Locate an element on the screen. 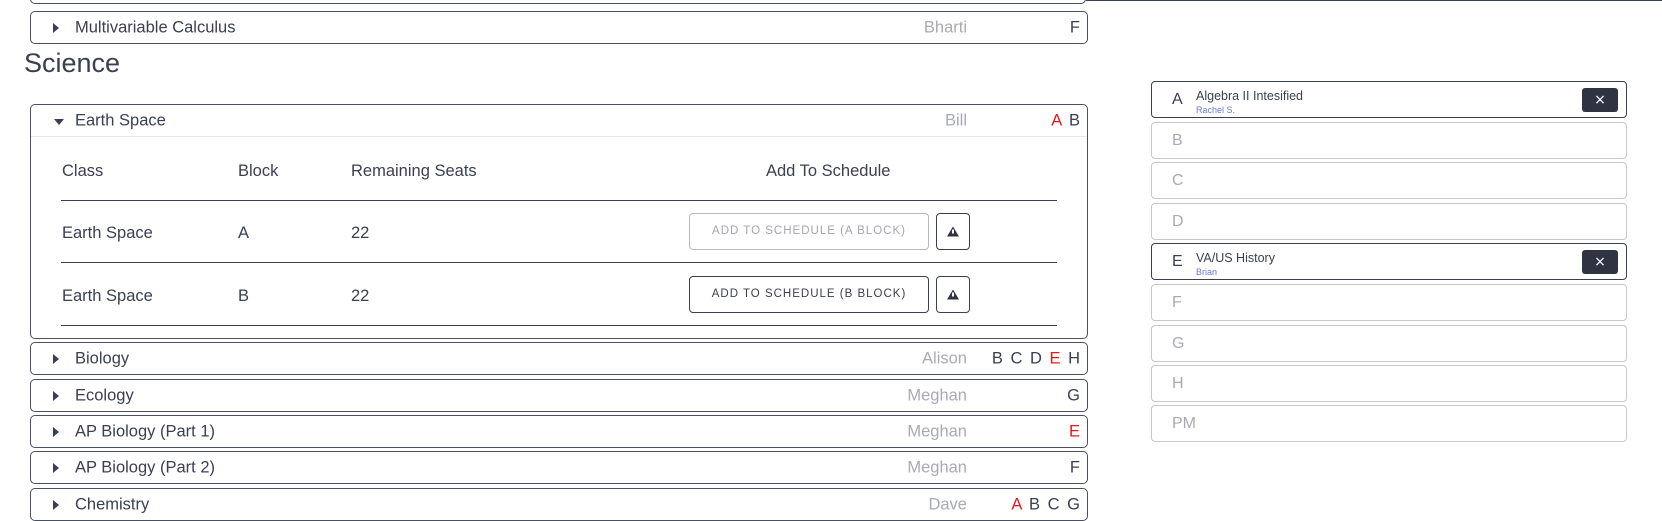 The image size is (1662, 521). course-blocks: A B is located at coordinates (1064, 120).